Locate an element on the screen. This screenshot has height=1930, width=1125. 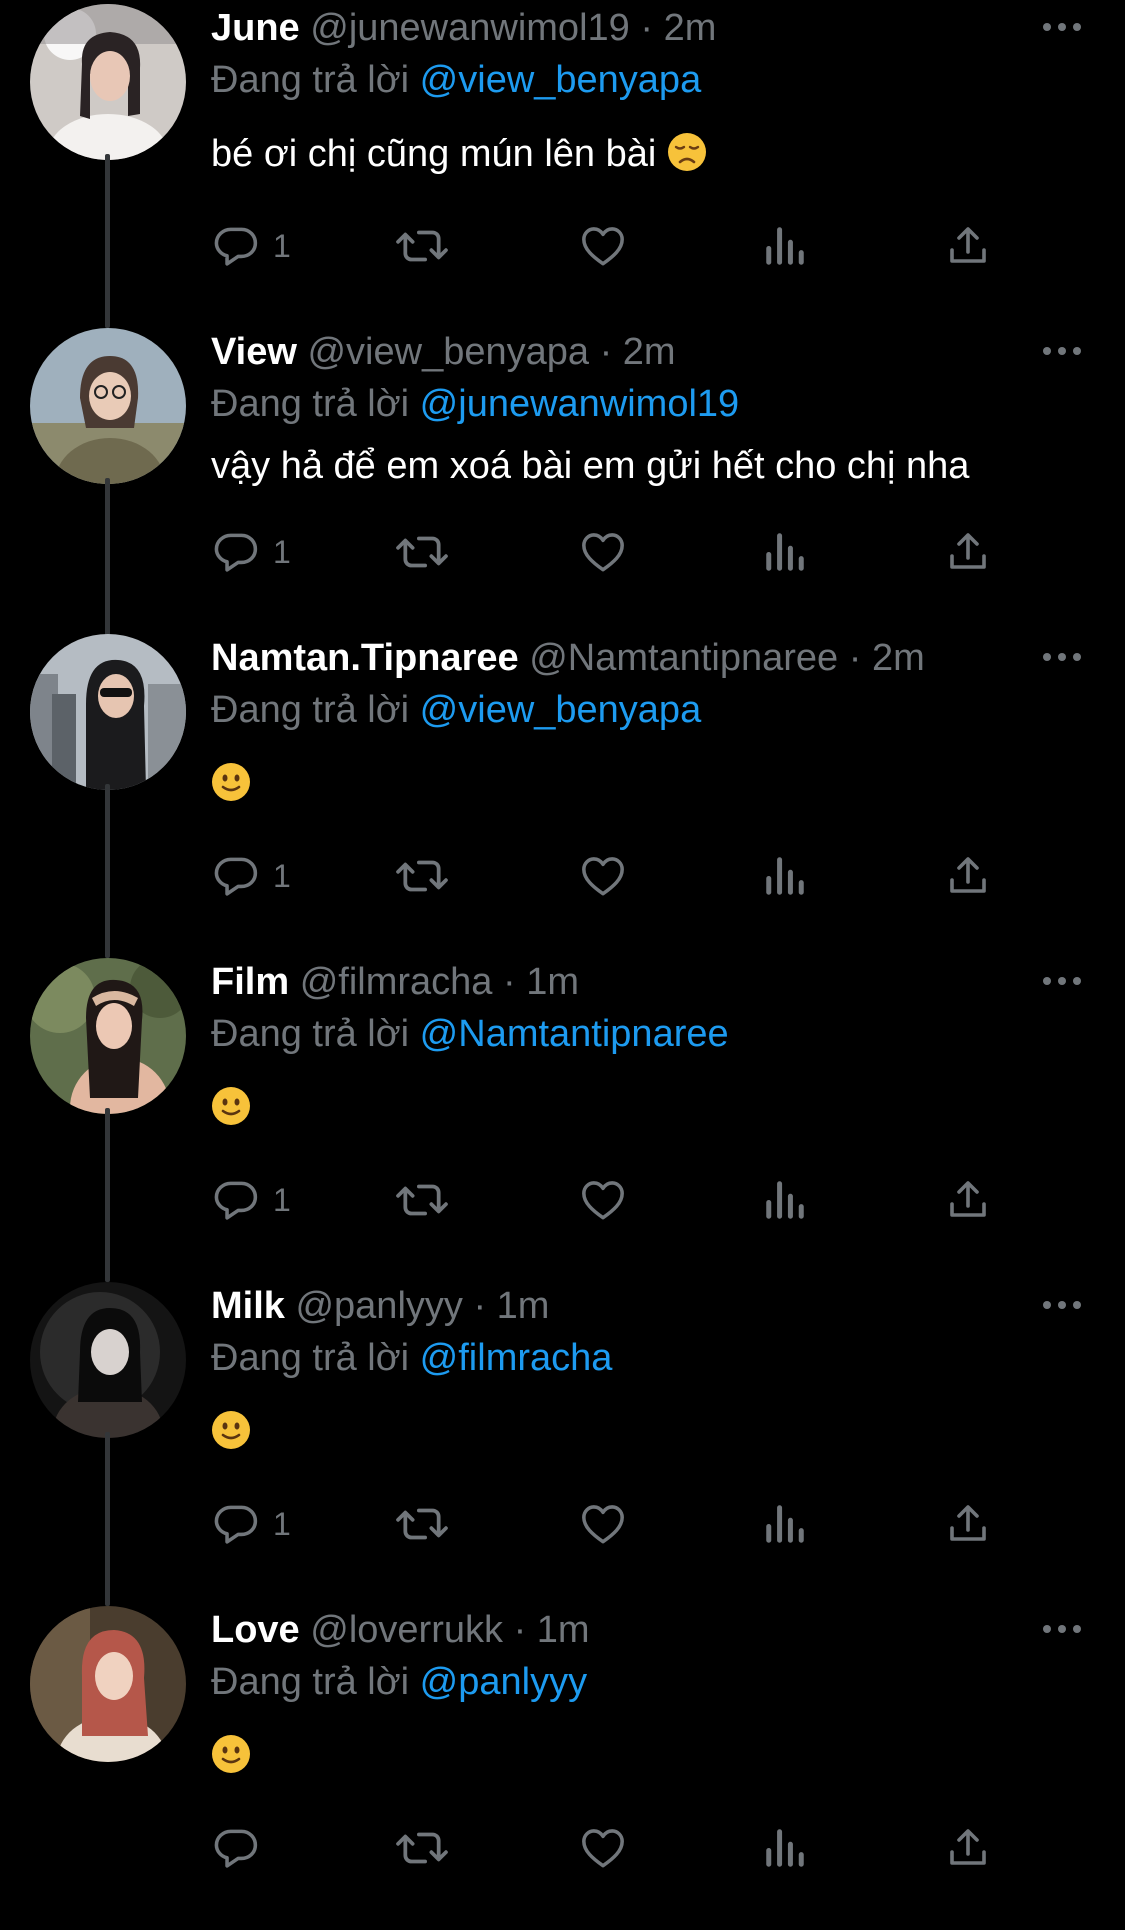
mention-link: @filmracha is located at coordinates (516, 1358).